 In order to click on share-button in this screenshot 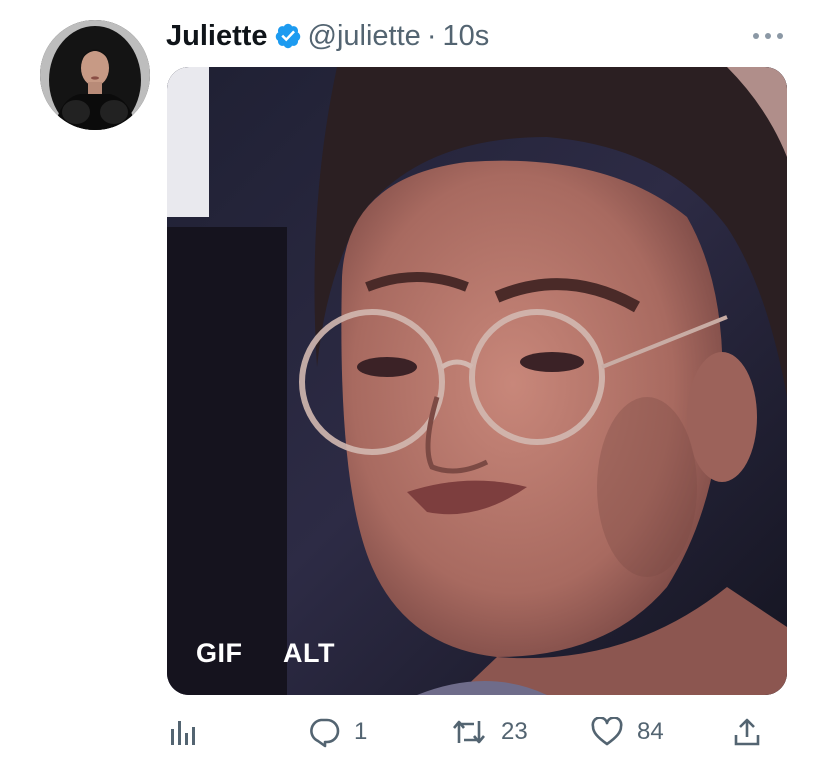, I will do `click(747, 732)`.